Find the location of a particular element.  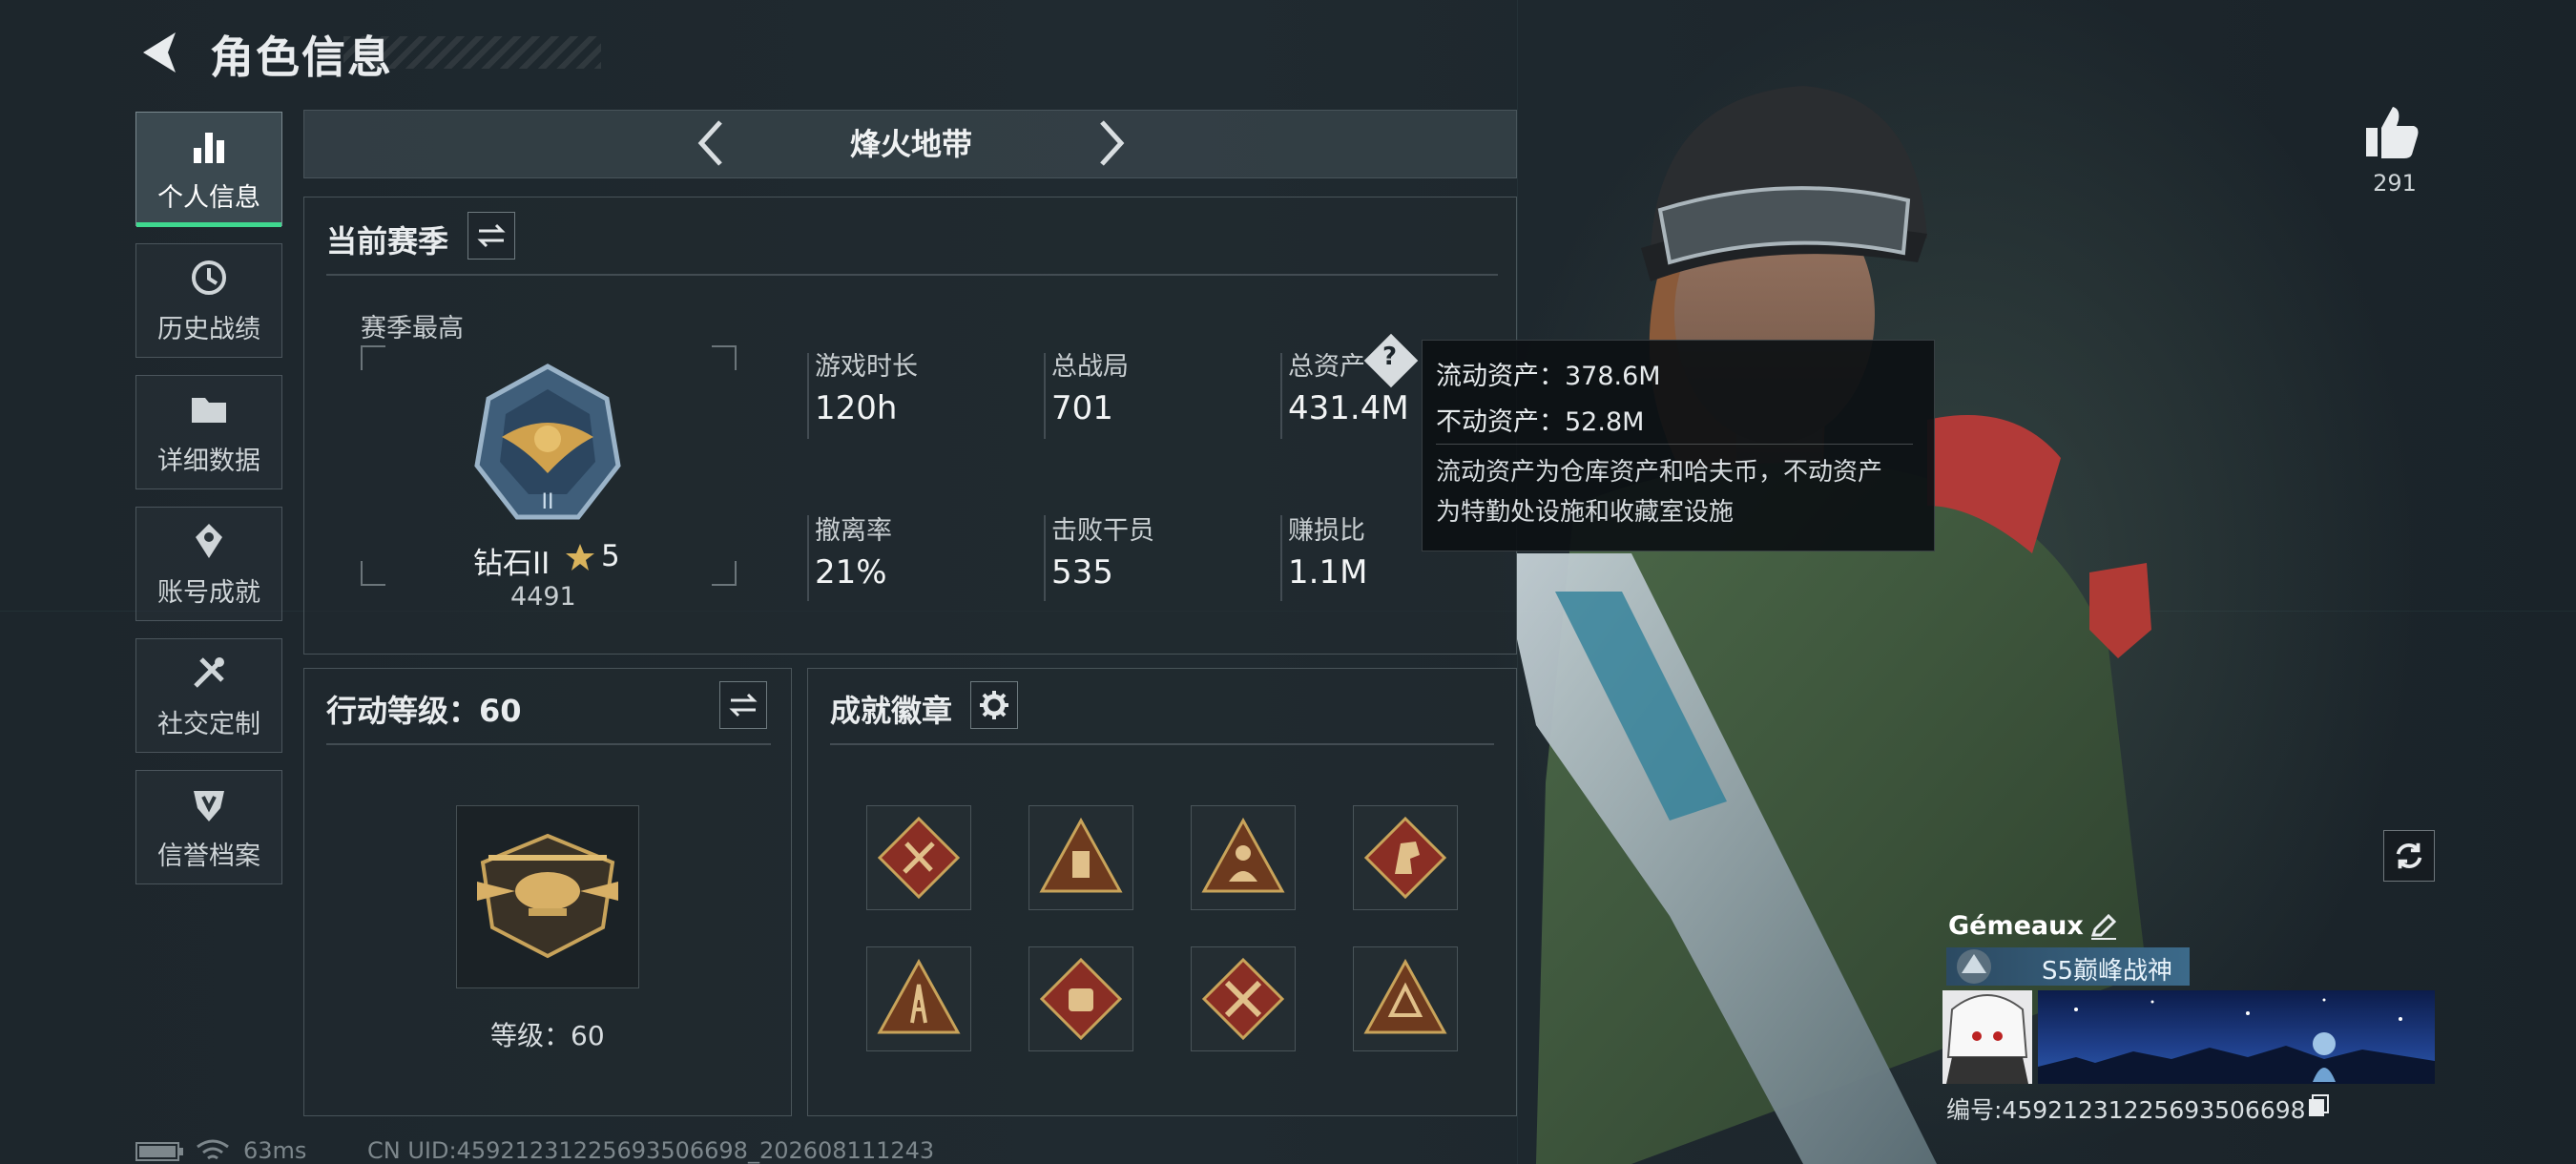

refresh-button is located at coordinates (2409, 856).